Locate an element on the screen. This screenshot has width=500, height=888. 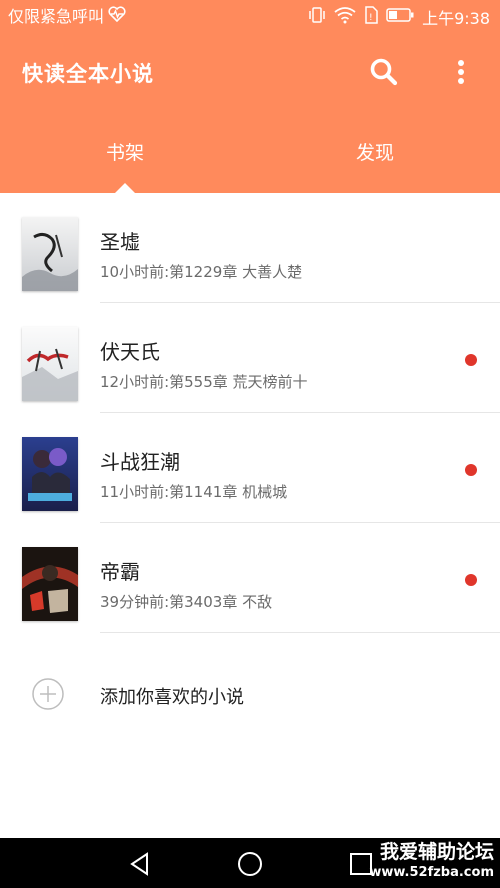
book-title: 帝霸 is located at coordinates (120, 572).